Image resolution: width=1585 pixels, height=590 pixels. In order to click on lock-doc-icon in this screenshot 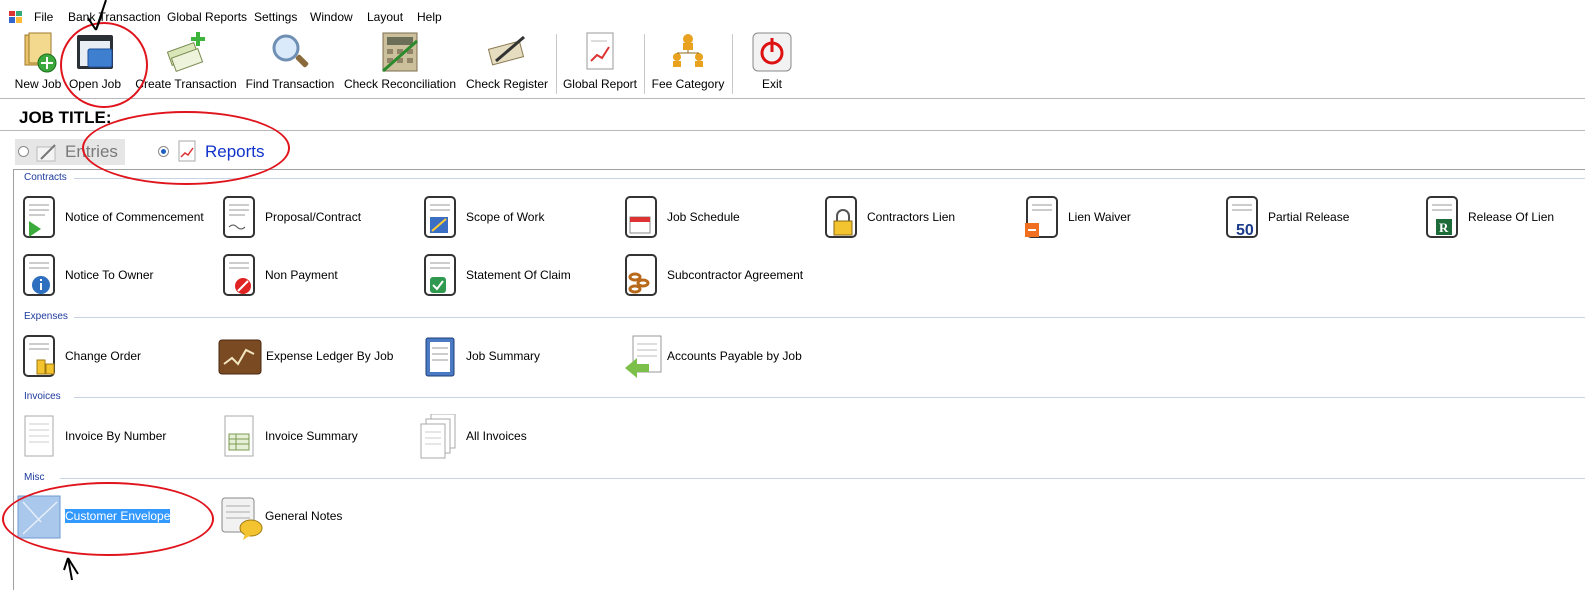, I will do `click(841, 217)`.